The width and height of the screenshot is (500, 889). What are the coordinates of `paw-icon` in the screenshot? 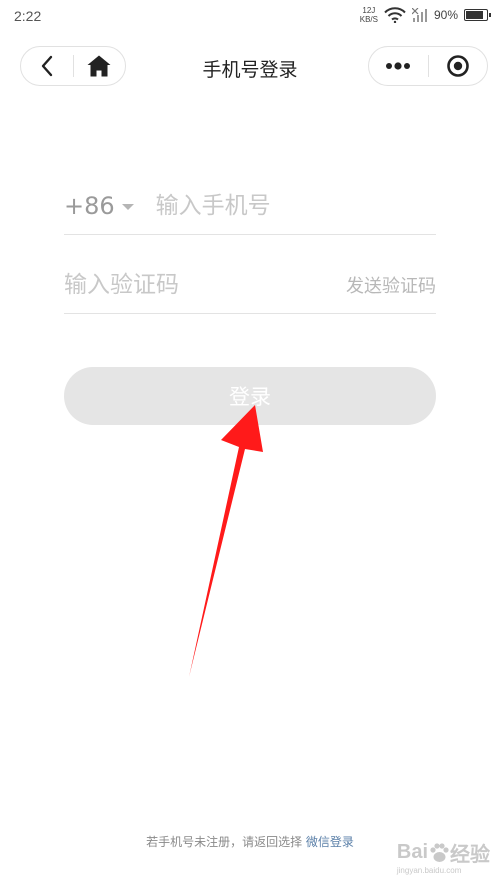 It's located at (439, 852).